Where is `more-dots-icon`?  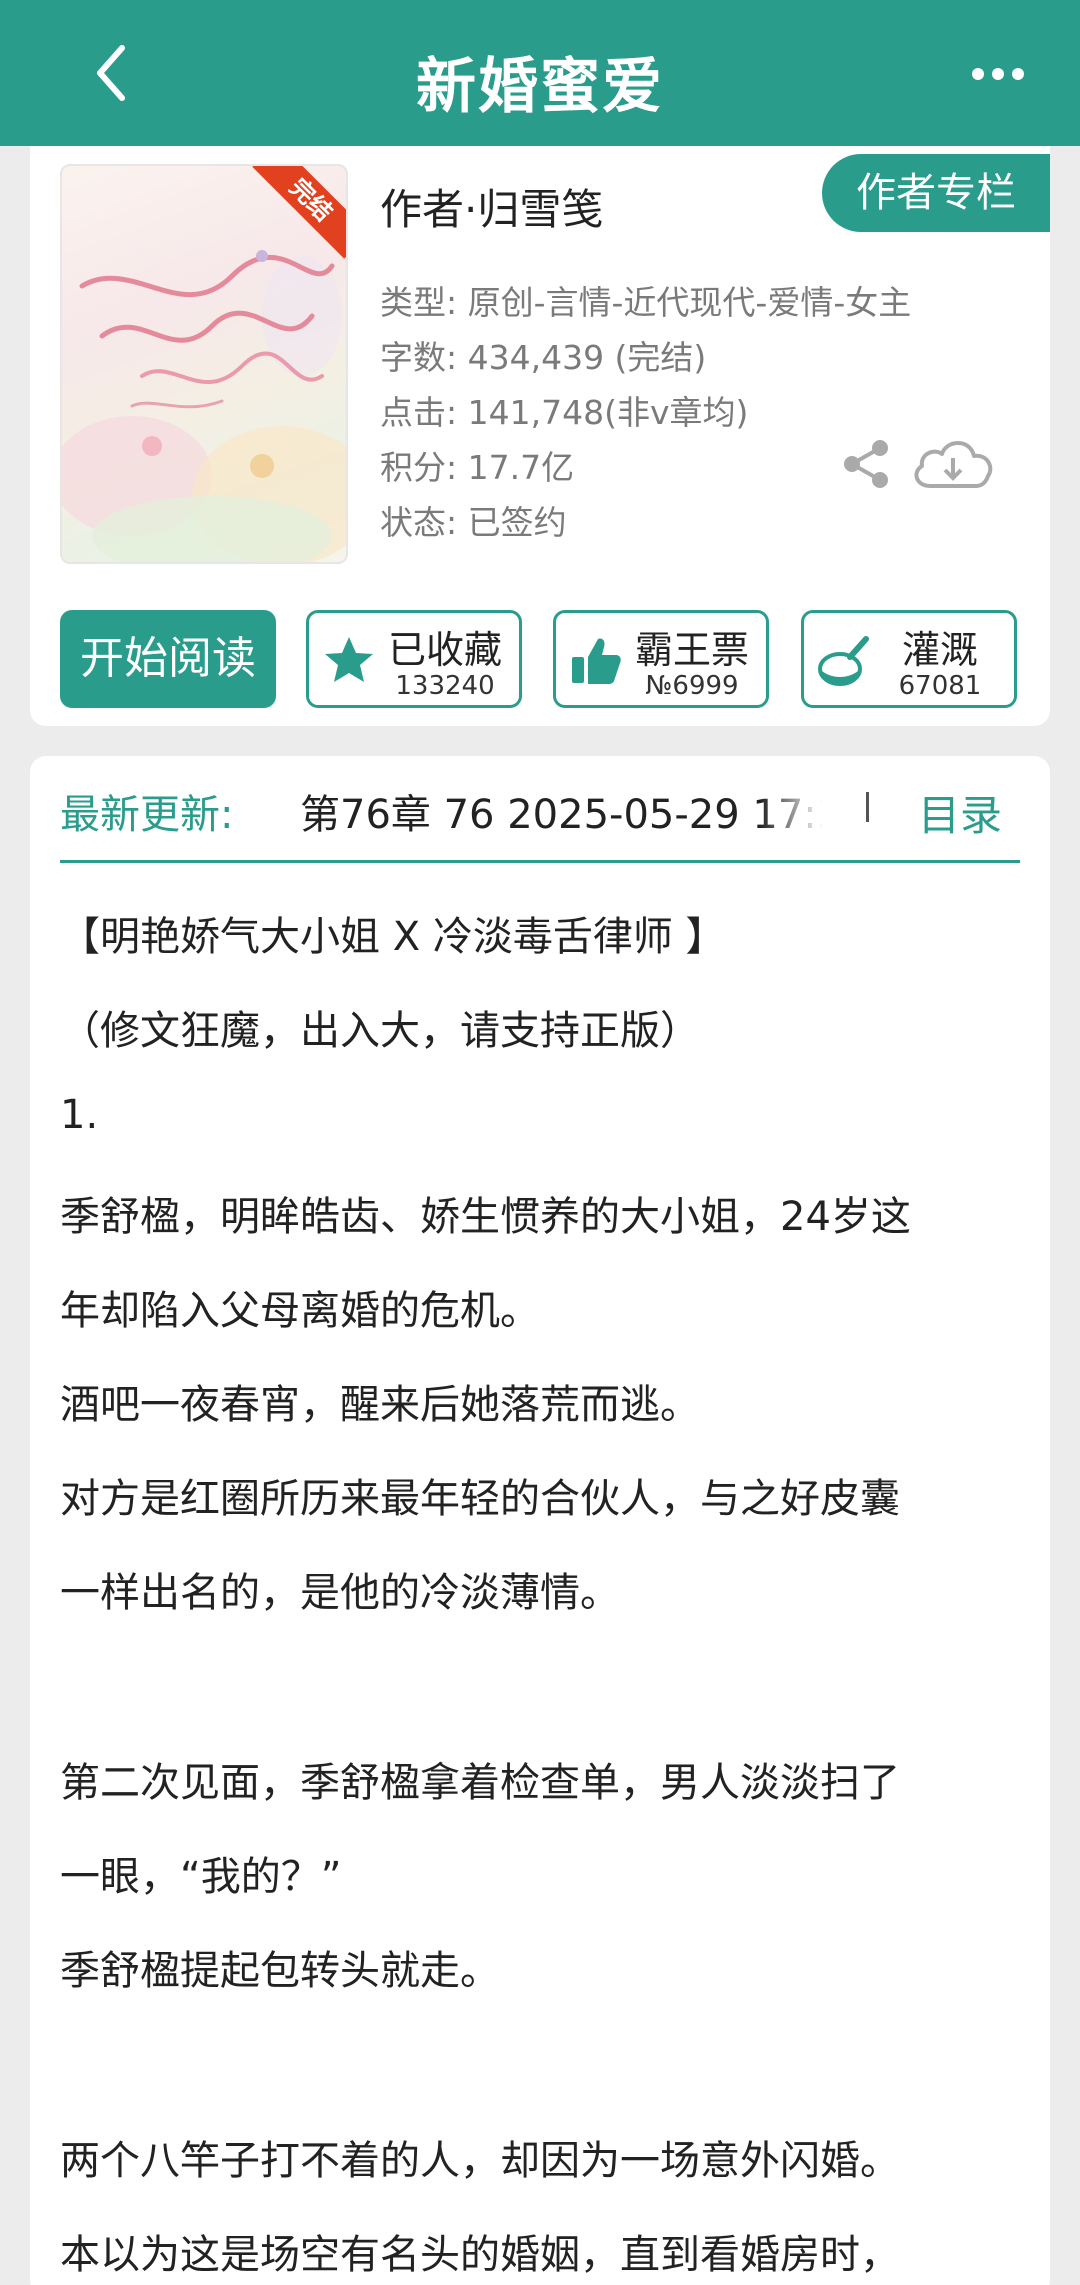
more-dots-icon is located at coordinates (998, 74).